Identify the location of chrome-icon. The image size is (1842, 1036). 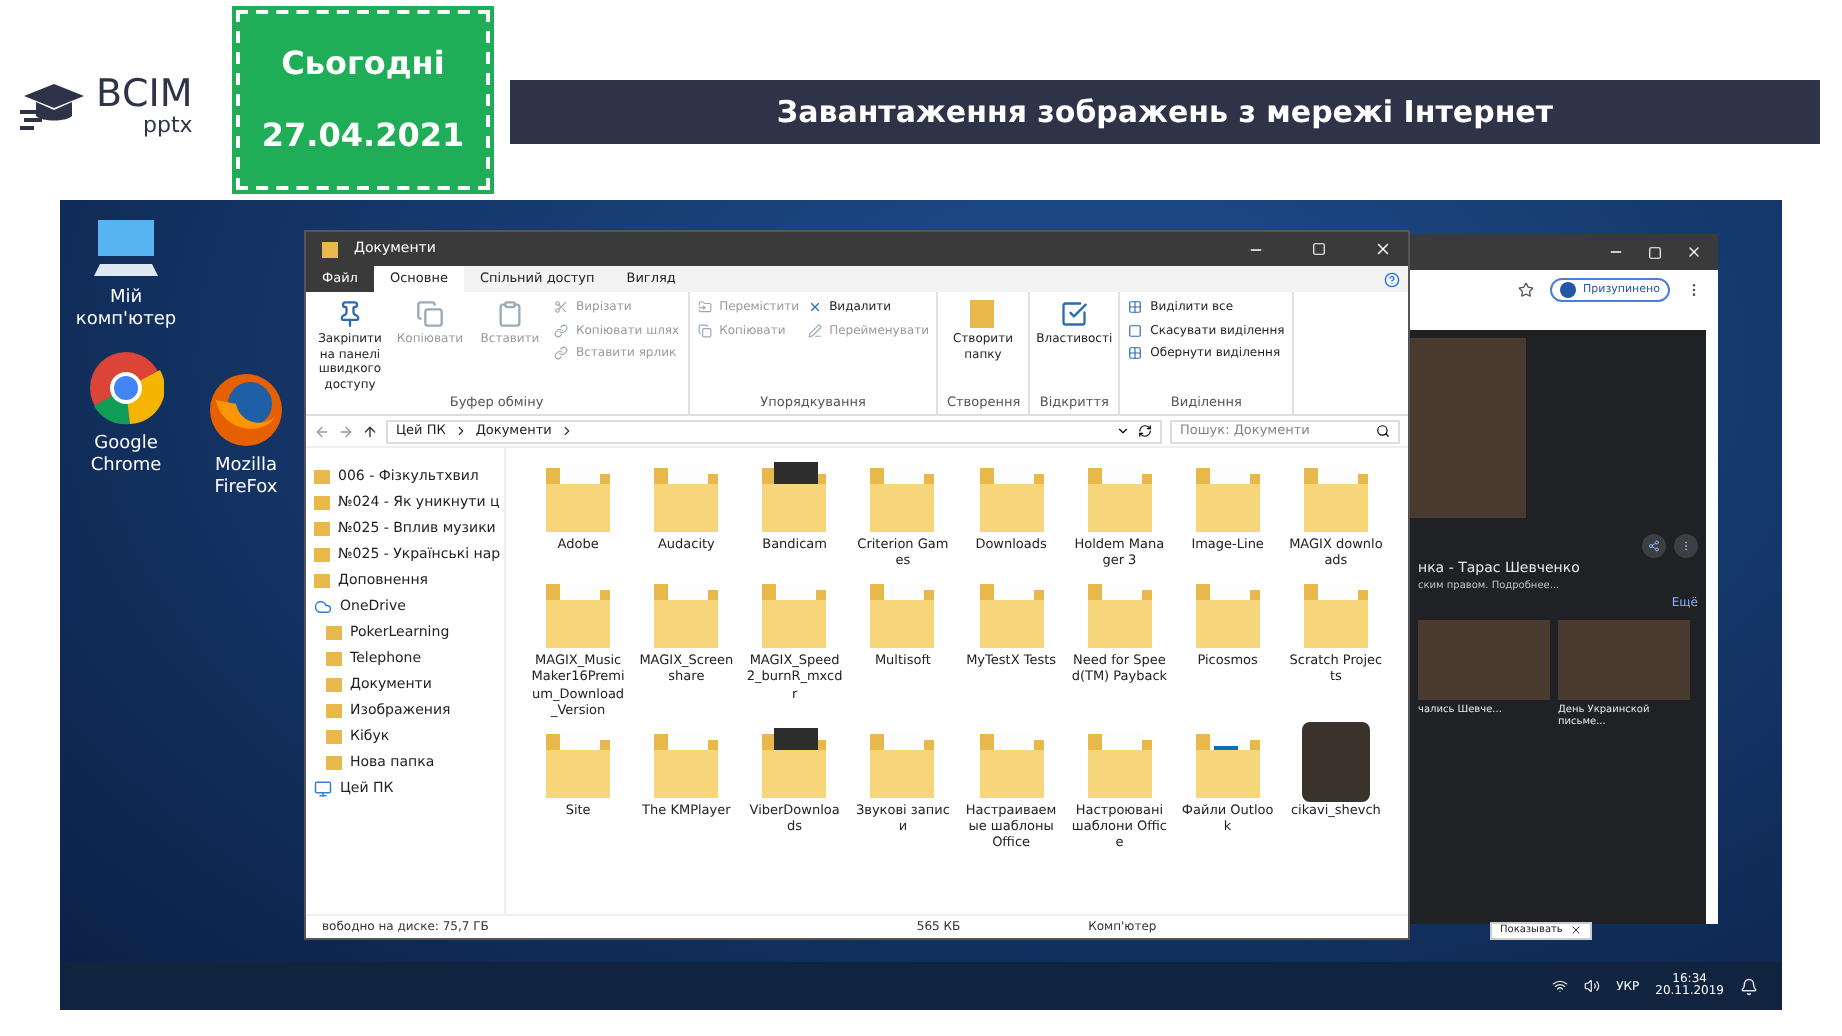
(126, 387).